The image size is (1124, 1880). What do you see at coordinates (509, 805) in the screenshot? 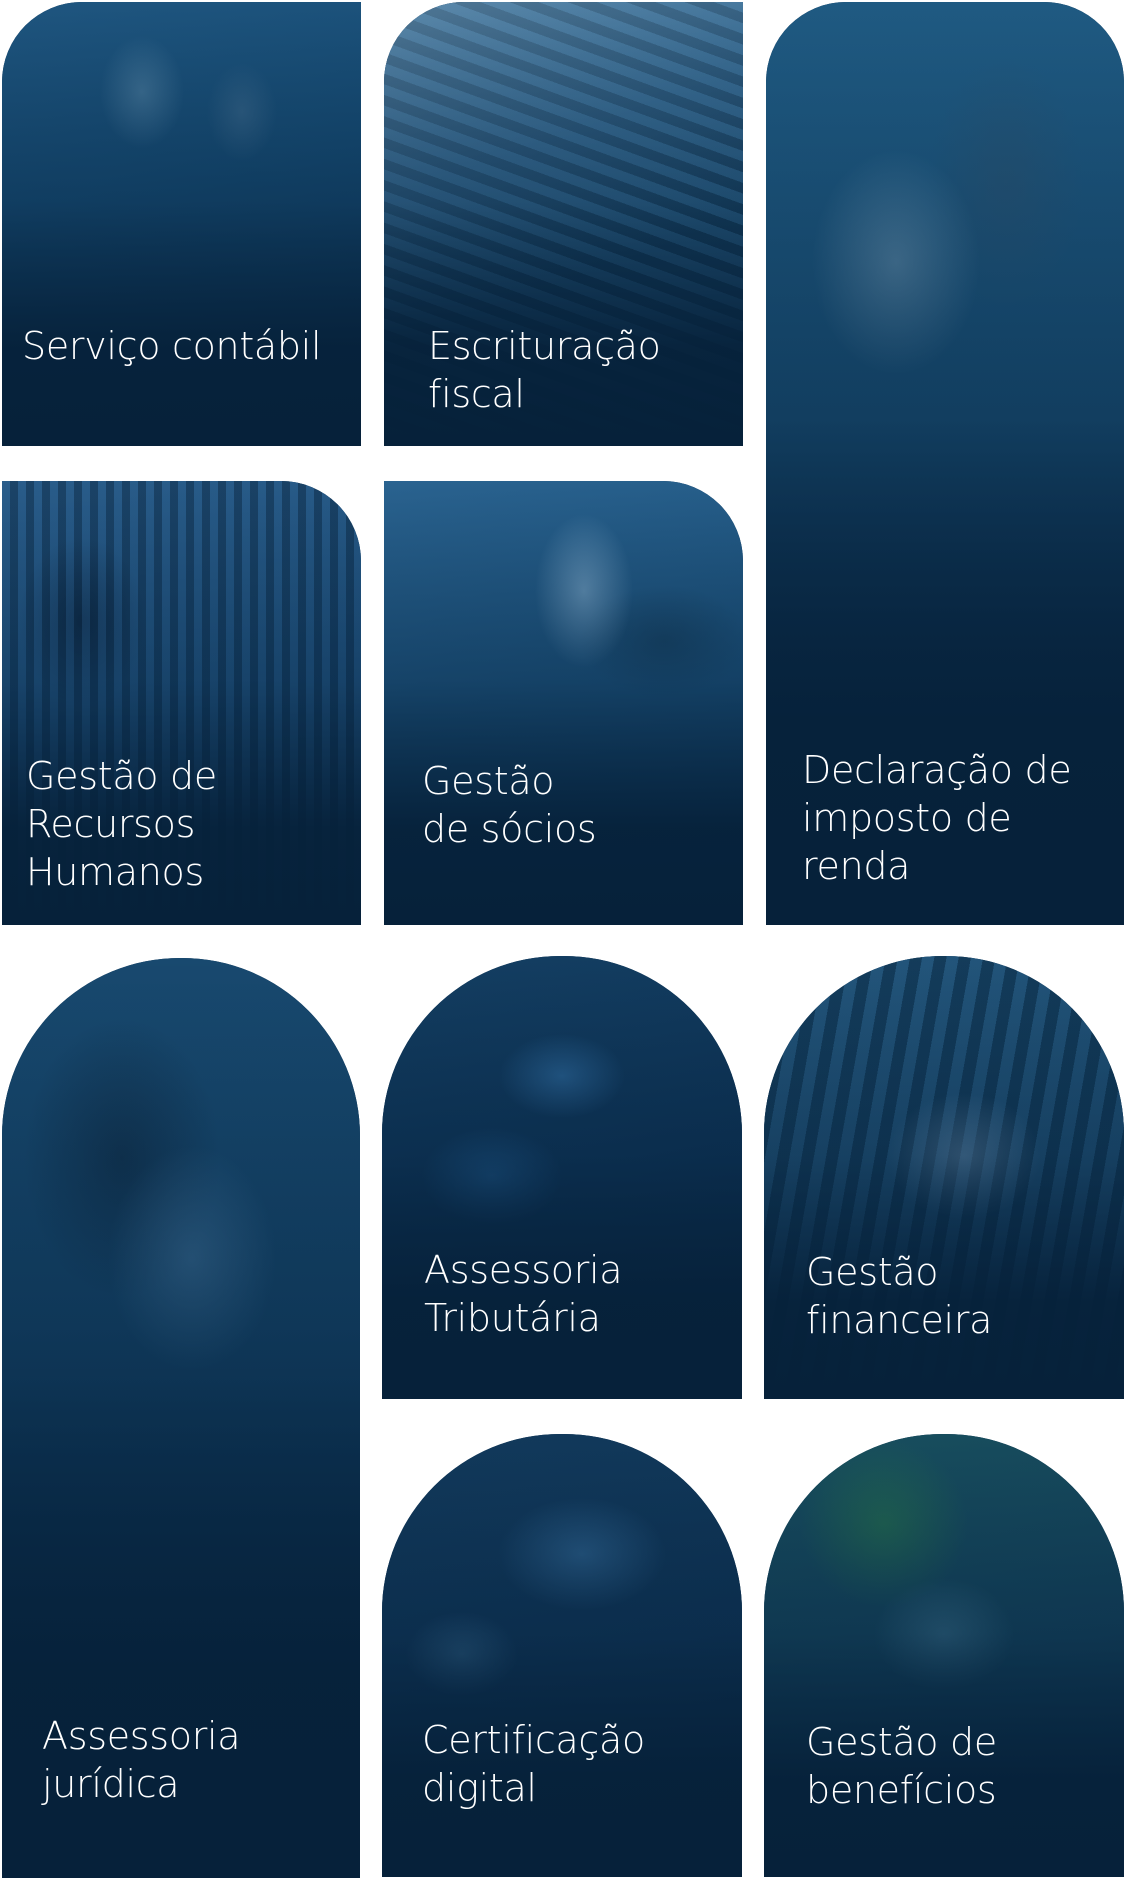
I see `service-label: Gestão de sócios` at bounding box center [509, 805].